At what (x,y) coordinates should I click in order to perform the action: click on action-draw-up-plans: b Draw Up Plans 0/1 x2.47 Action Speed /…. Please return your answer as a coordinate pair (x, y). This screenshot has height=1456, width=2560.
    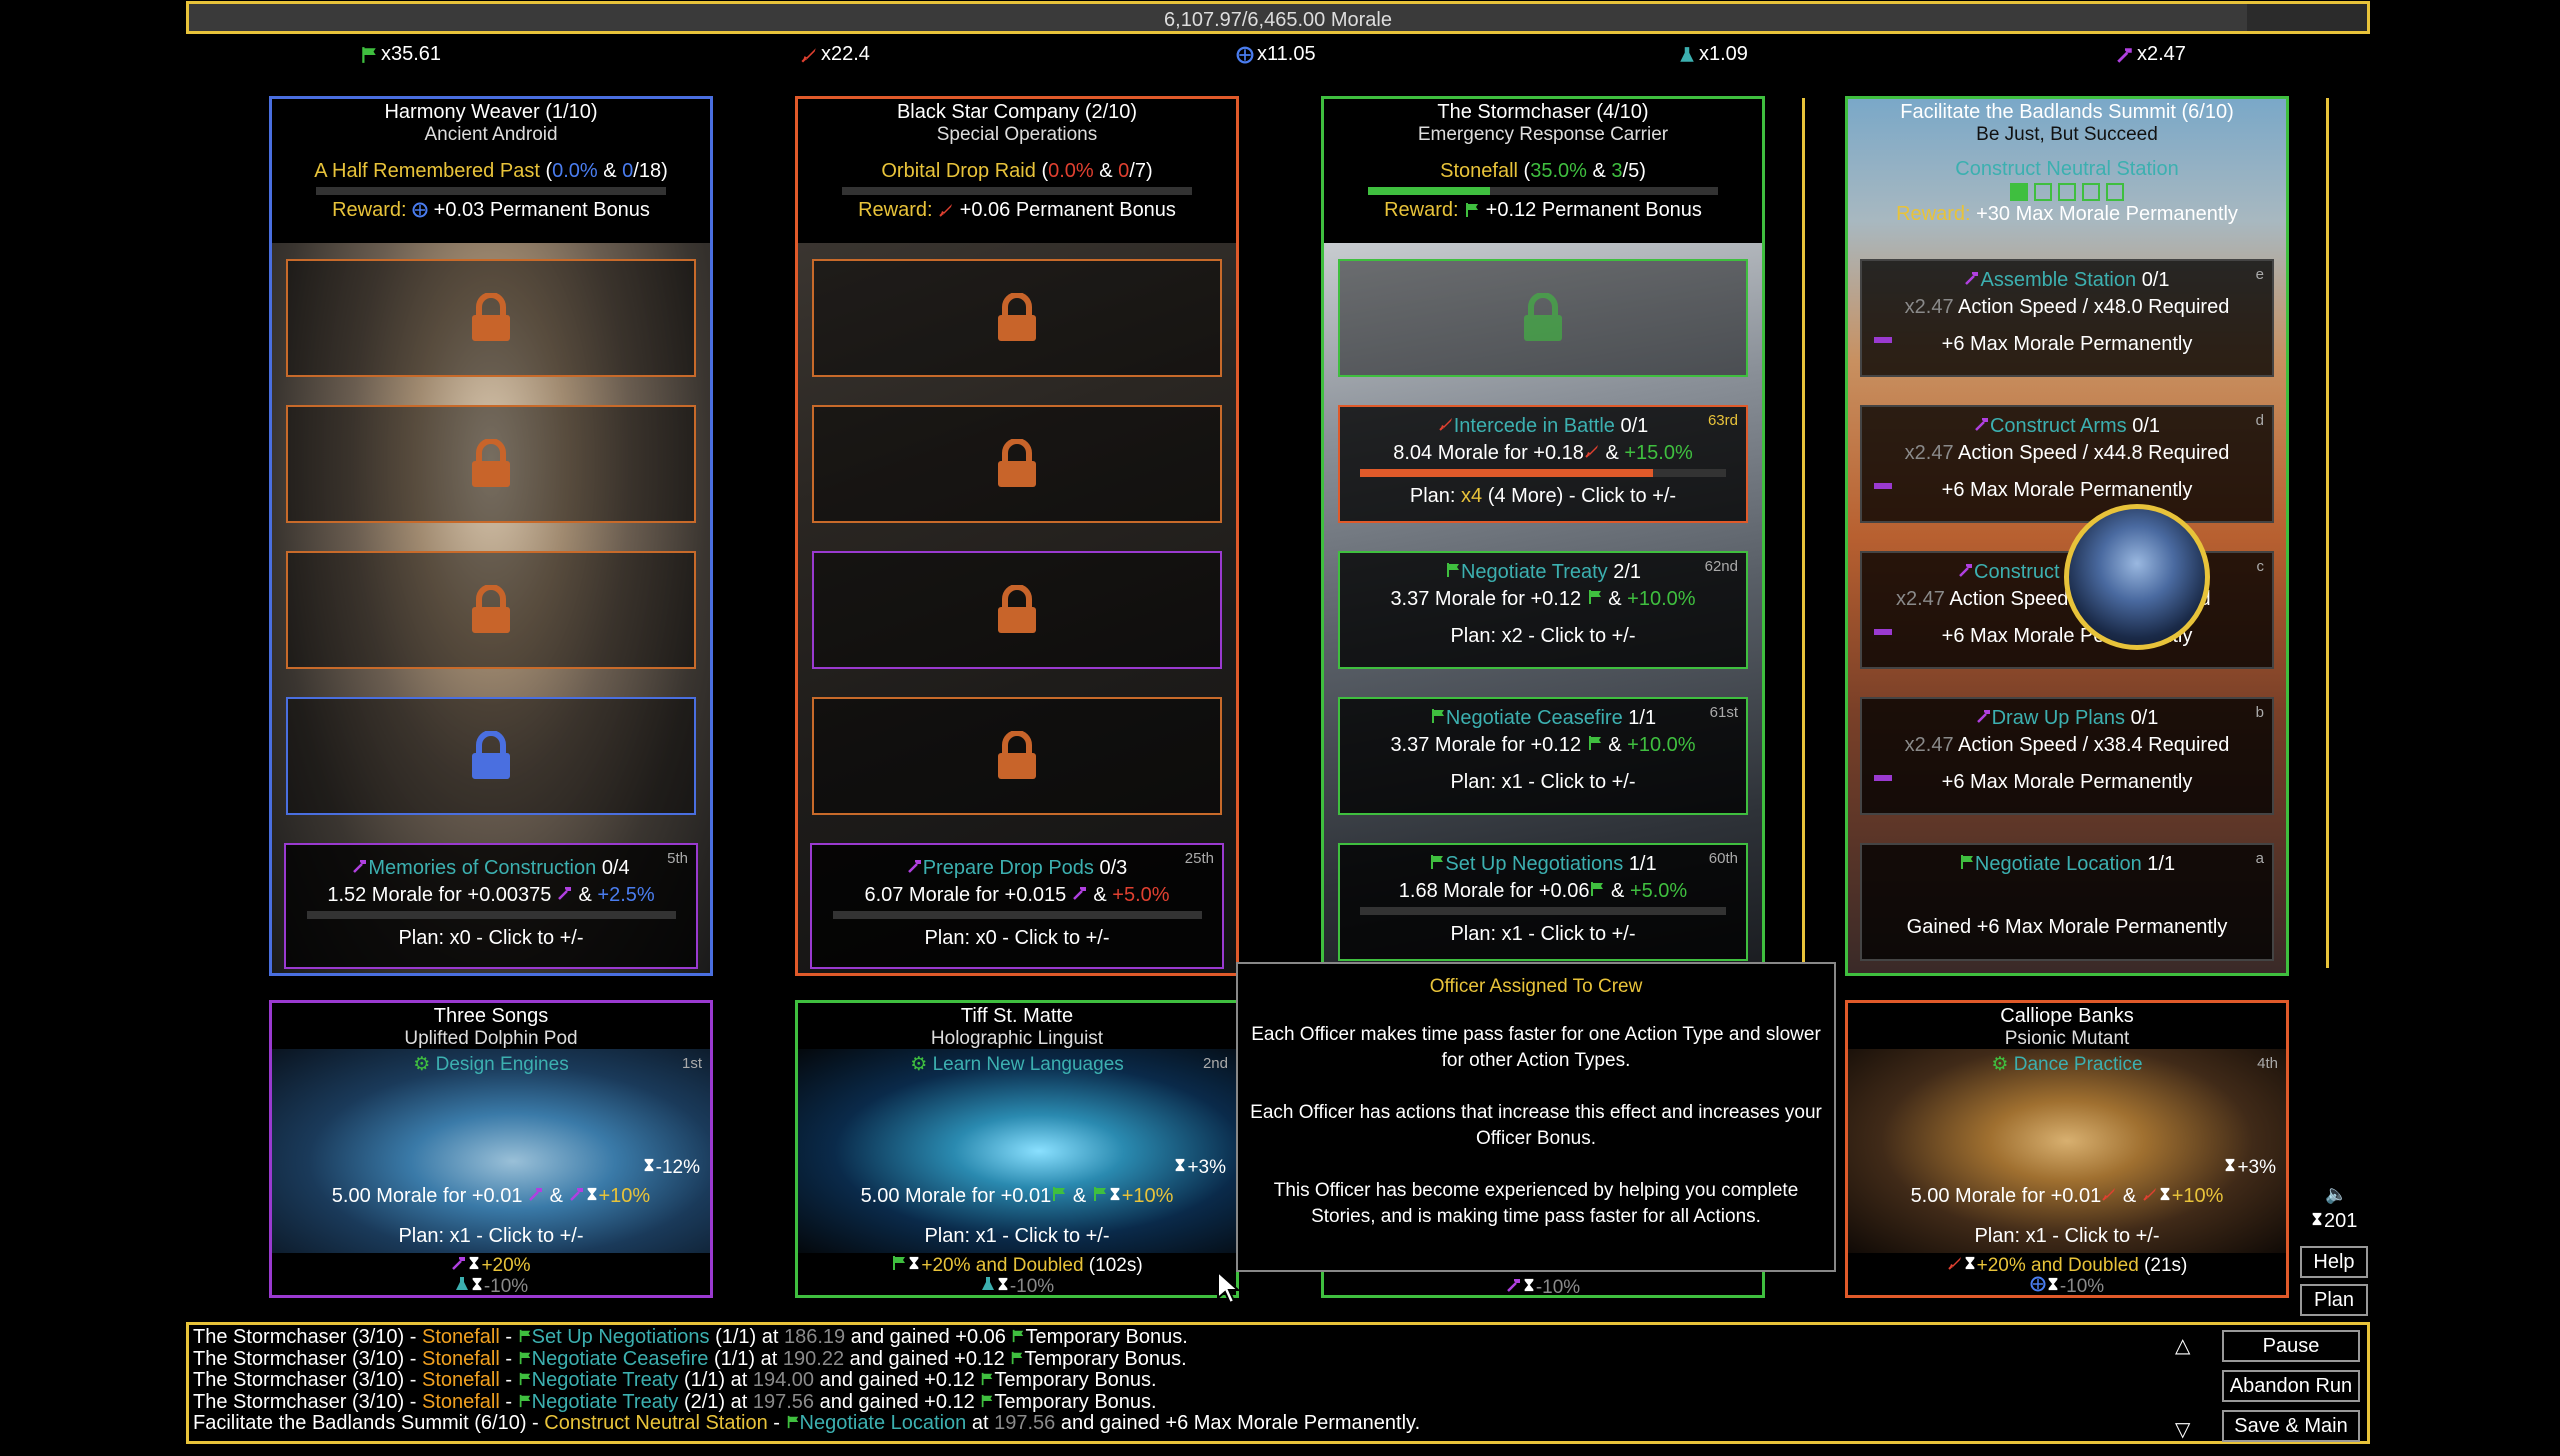
    Looking at the image, I should click on (2067, 756).